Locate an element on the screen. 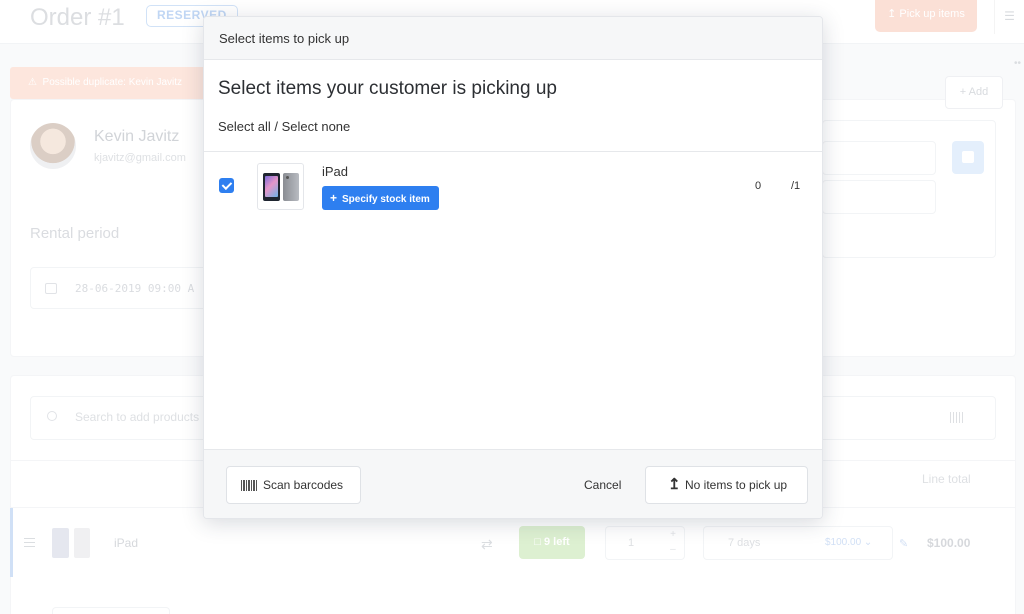  cancel-button: Cancel is located at coordinates (602, 485).